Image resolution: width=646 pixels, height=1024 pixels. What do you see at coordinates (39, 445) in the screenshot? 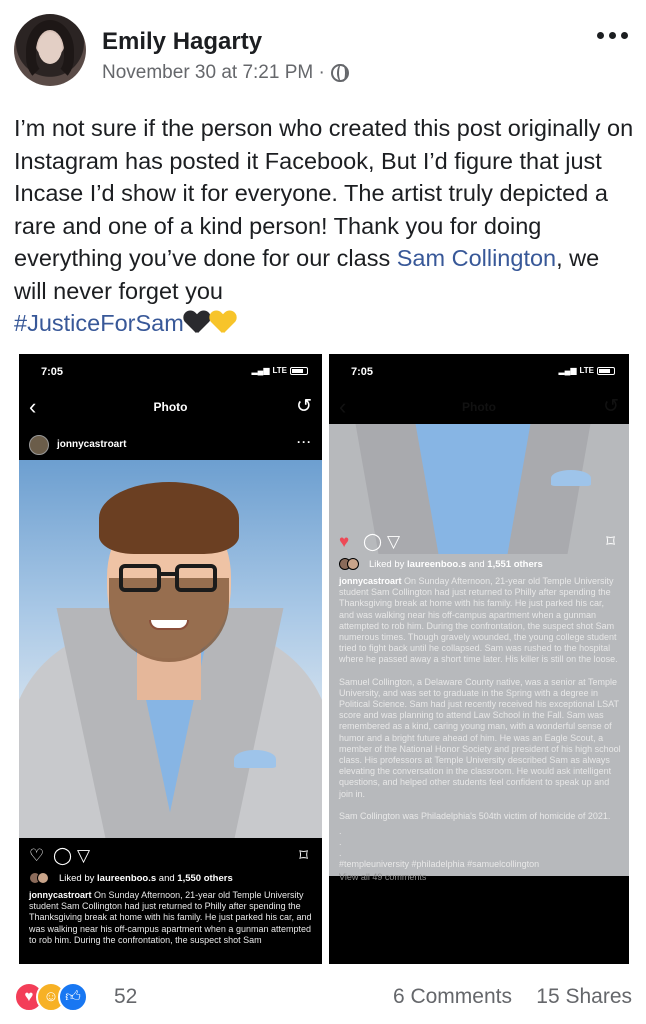
I see `ig-user-avatar` at bounding box center [39, 445].